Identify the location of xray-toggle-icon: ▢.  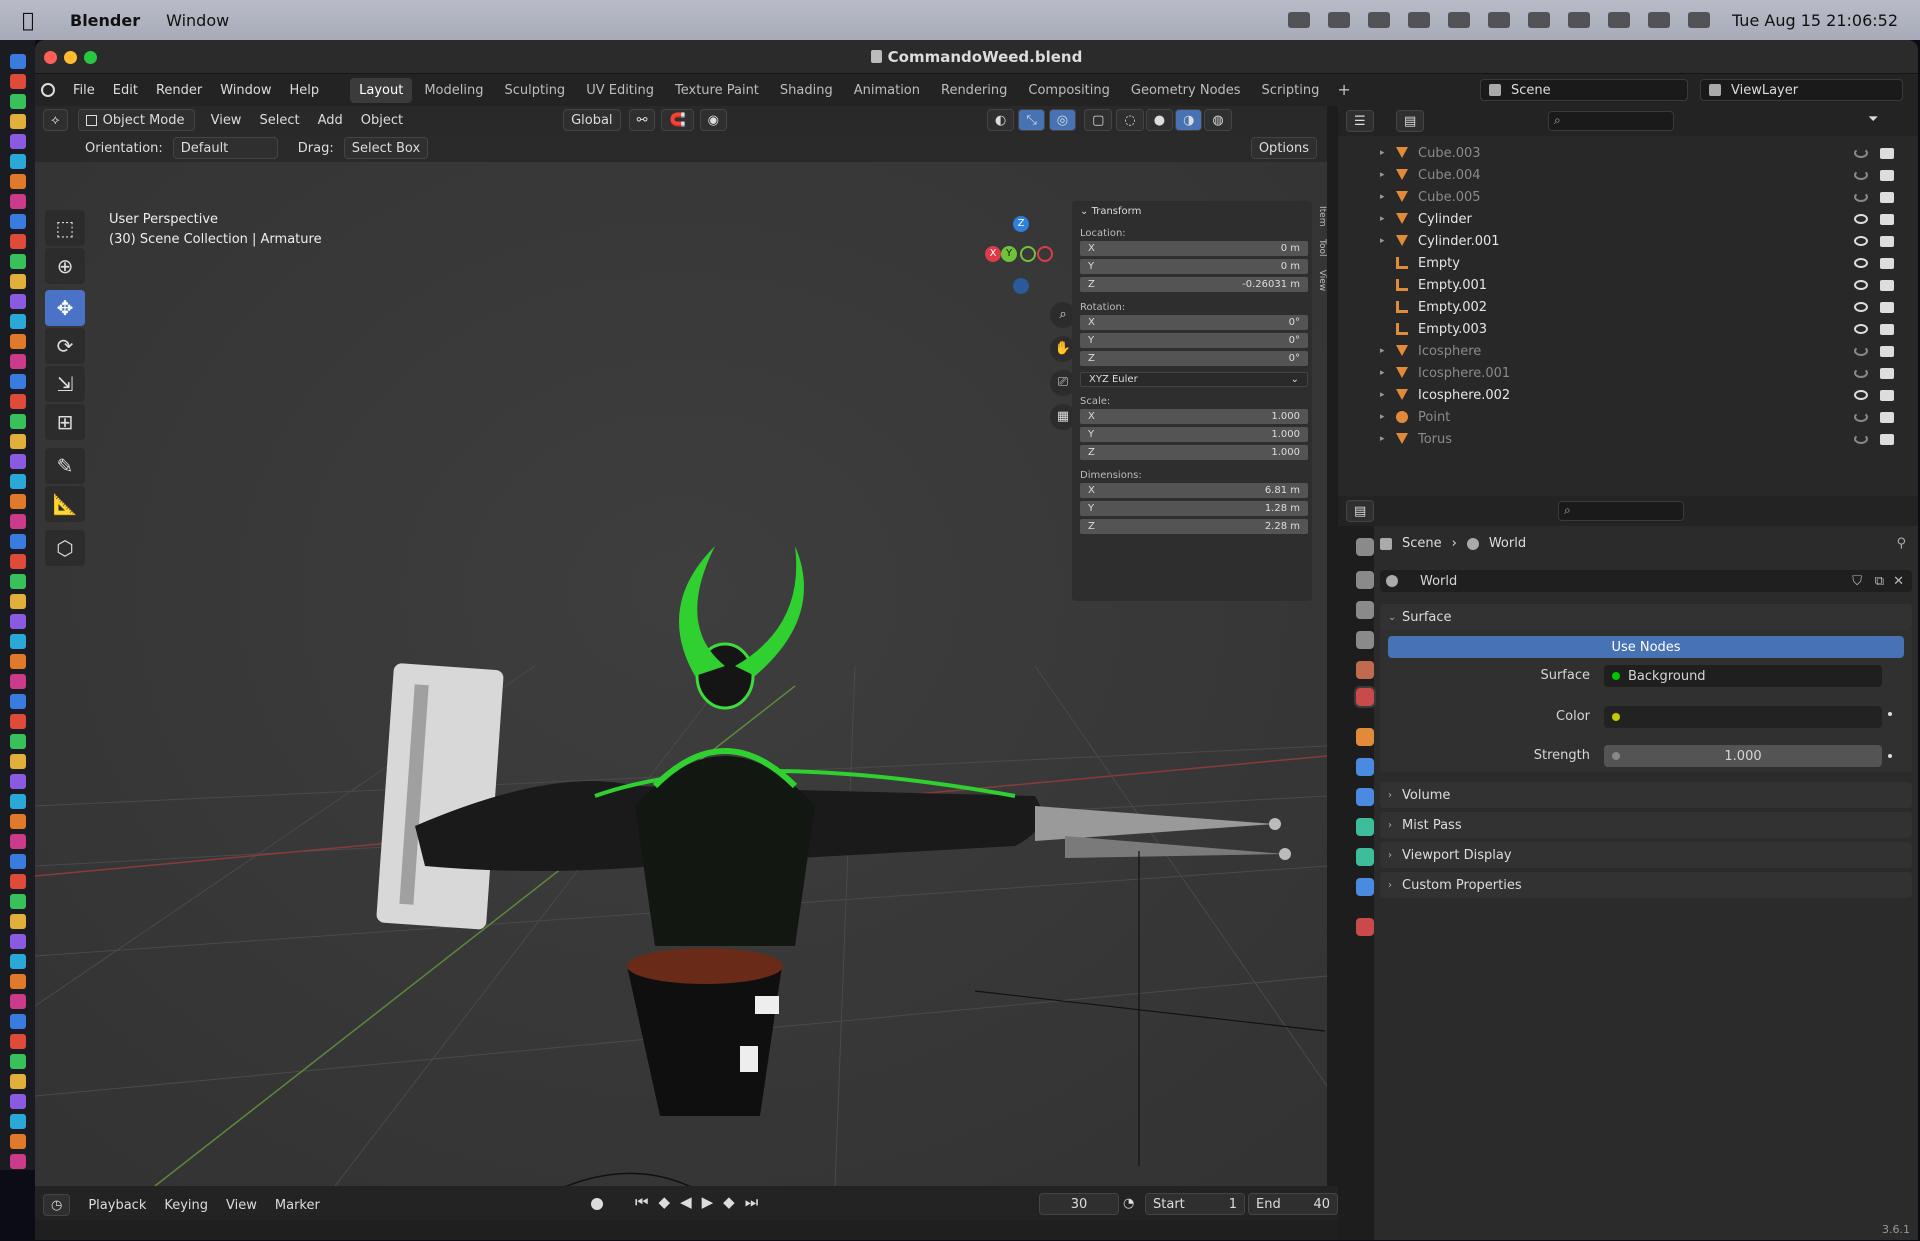
(1098, 120).